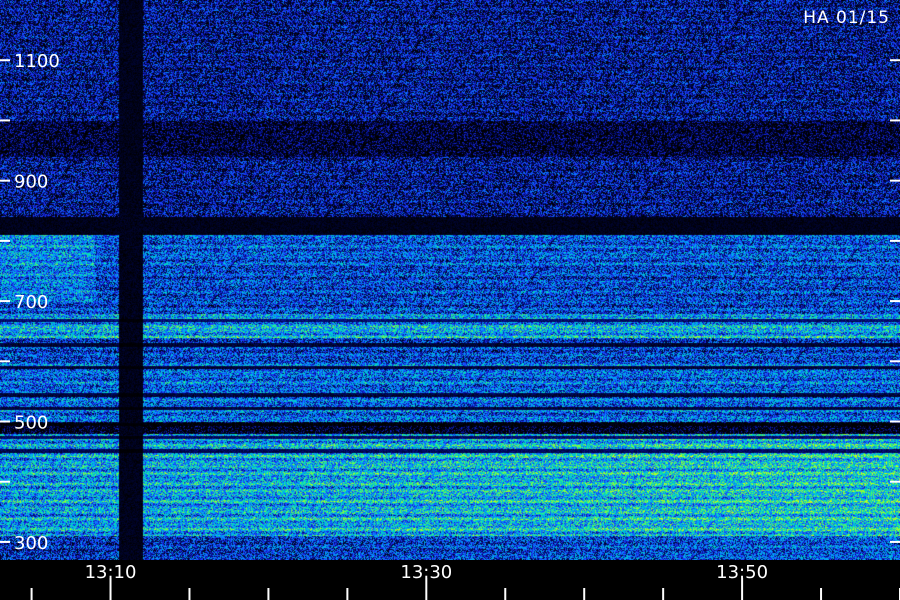  What do you see at coordinates (742, 572) in the screenshot?
I see `x-tick-label-1350: 13:50` at bounding box center [742, 572].